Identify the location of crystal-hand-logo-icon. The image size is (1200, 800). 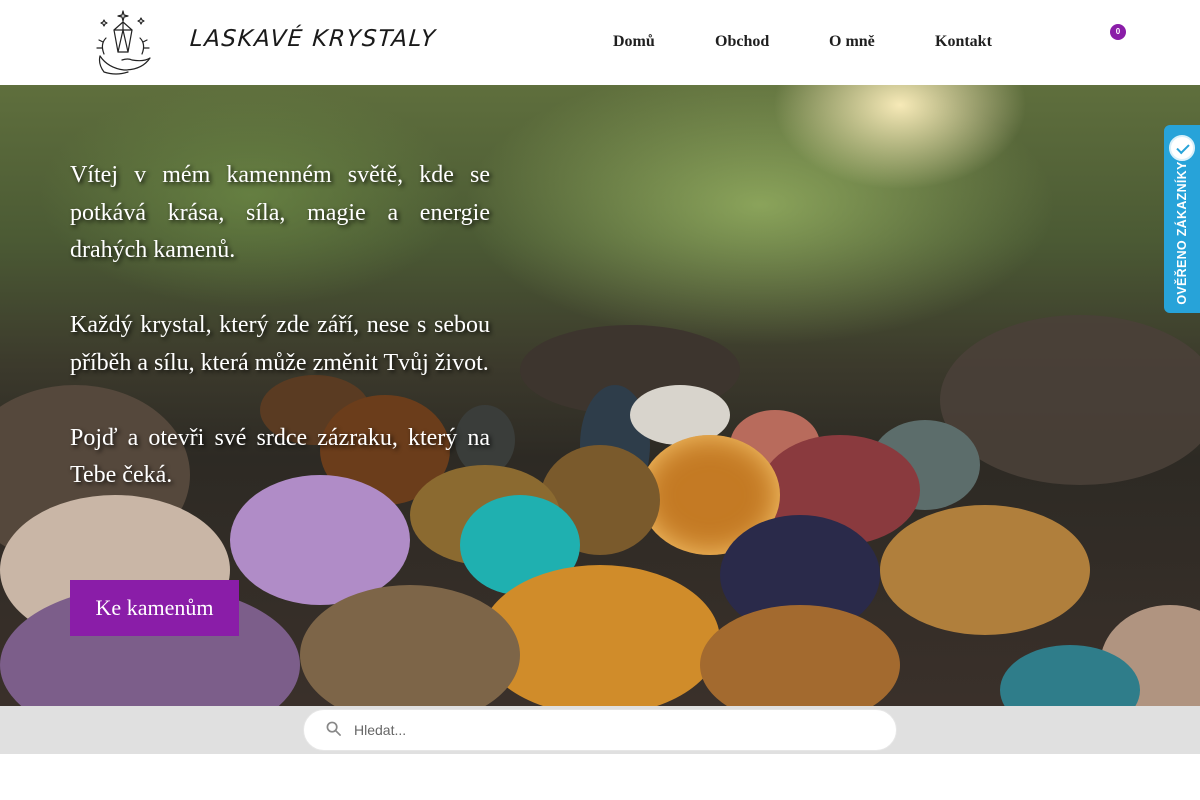
(123, 43).